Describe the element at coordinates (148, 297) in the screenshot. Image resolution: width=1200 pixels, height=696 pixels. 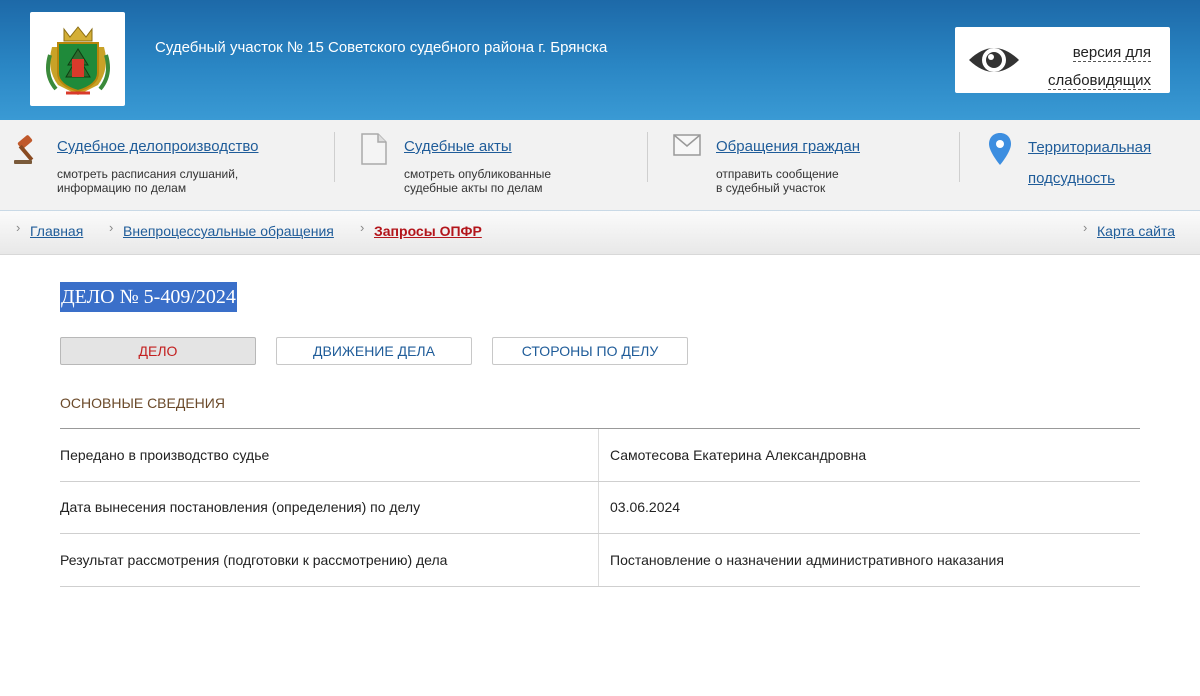
I see `case-title: ДЕЛО № 5-409/2024` at that location.